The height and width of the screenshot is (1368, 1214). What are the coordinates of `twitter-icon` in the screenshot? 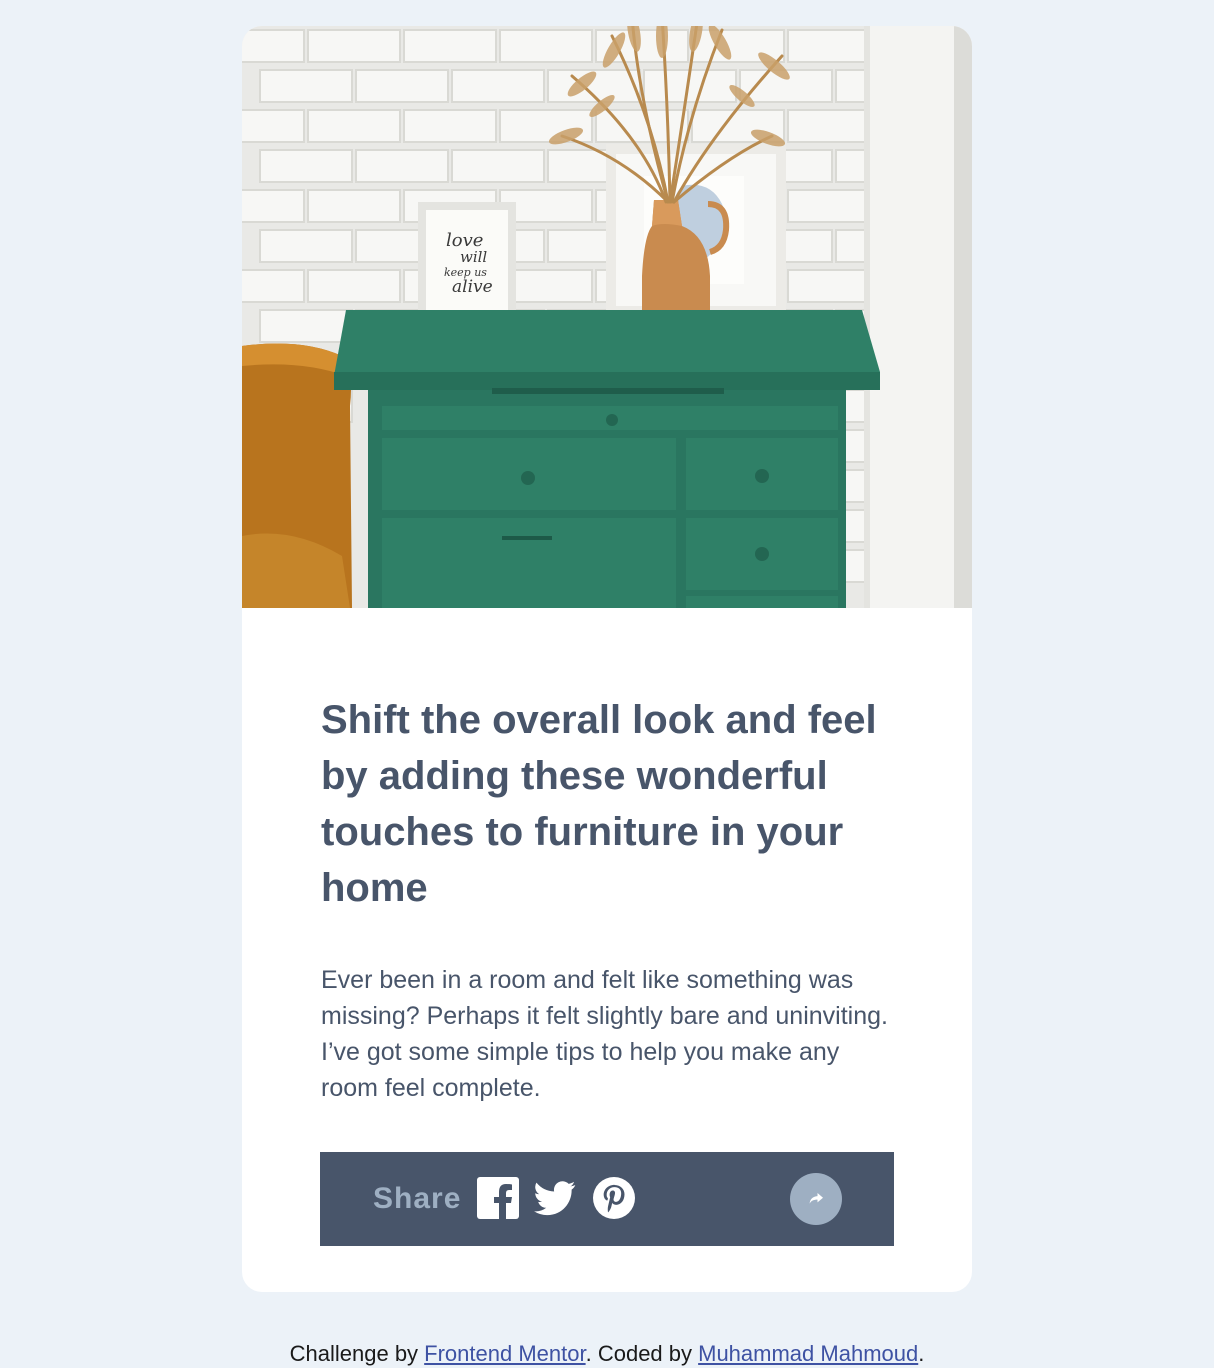 It's located at (555, 1198).